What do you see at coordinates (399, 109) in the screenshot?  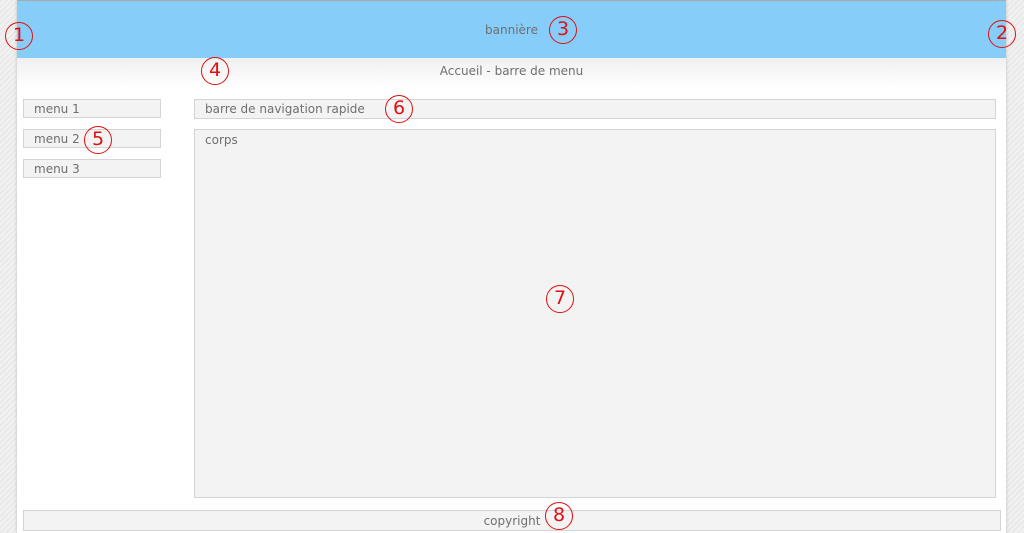 I see `marker-6: 6` at bounding box center [399, 109].